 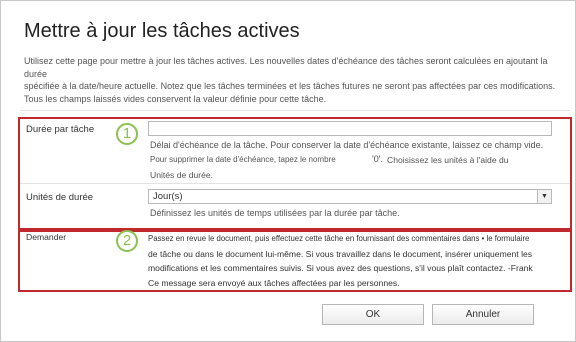 What do you see at coordinates (60, 129) in the screenshot?
I see `duration-label: Durée par tâche` at bounding box center [60, 129].